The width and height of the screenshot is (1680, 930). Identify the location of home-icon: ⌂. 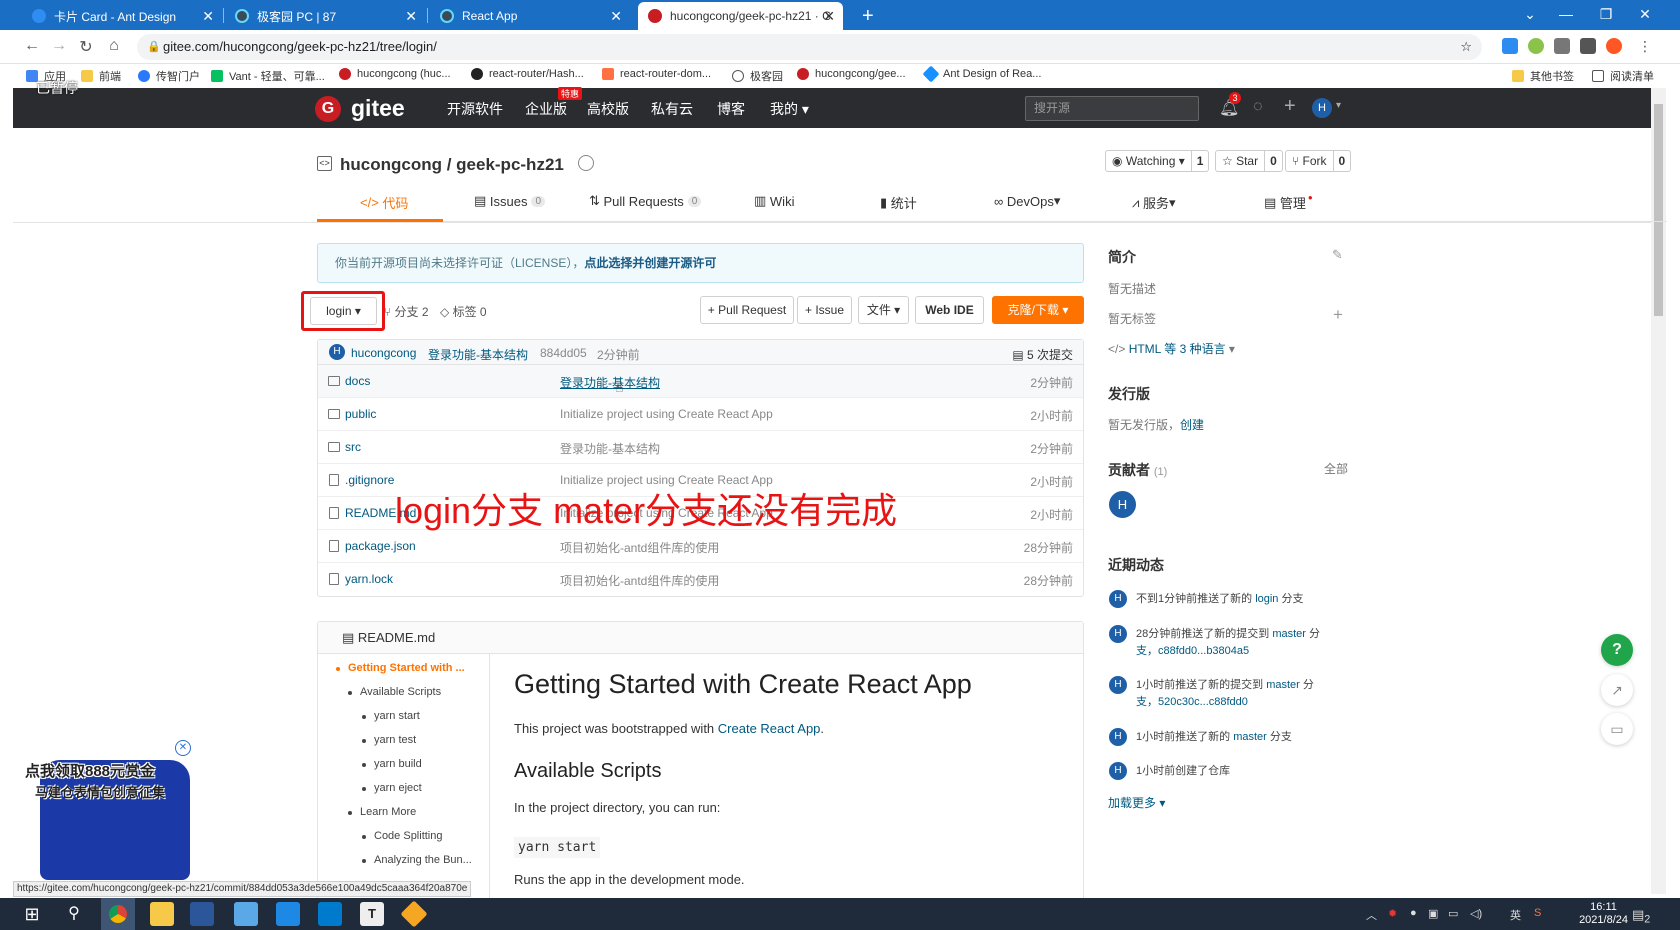
(114, 46).